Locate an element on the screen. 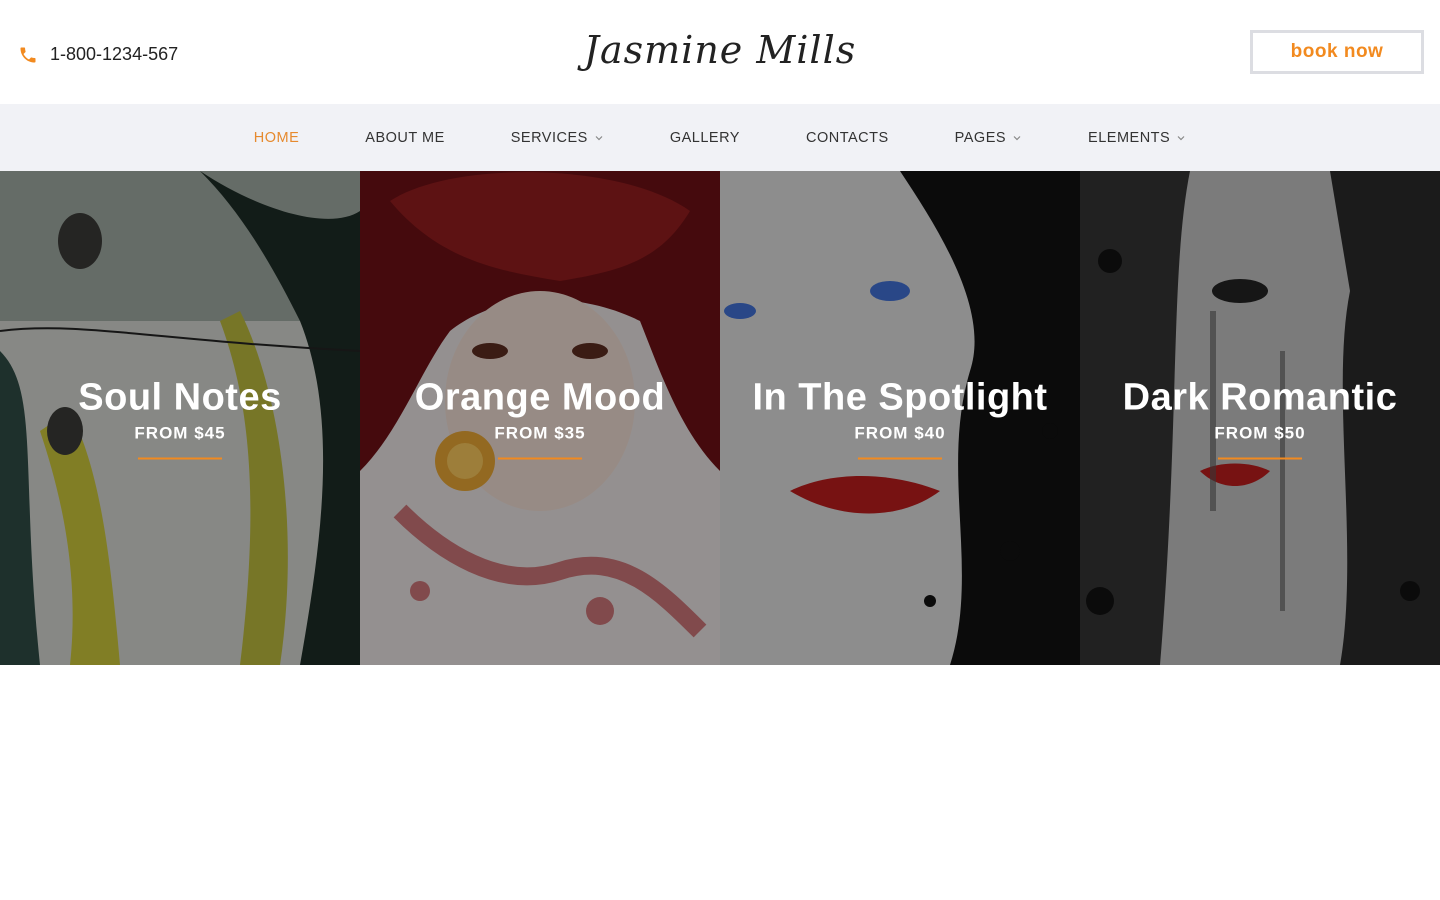 The height and width of the screenshot is (900, 1440). service-price: FROM $40 is located at coordinates (900, 433).